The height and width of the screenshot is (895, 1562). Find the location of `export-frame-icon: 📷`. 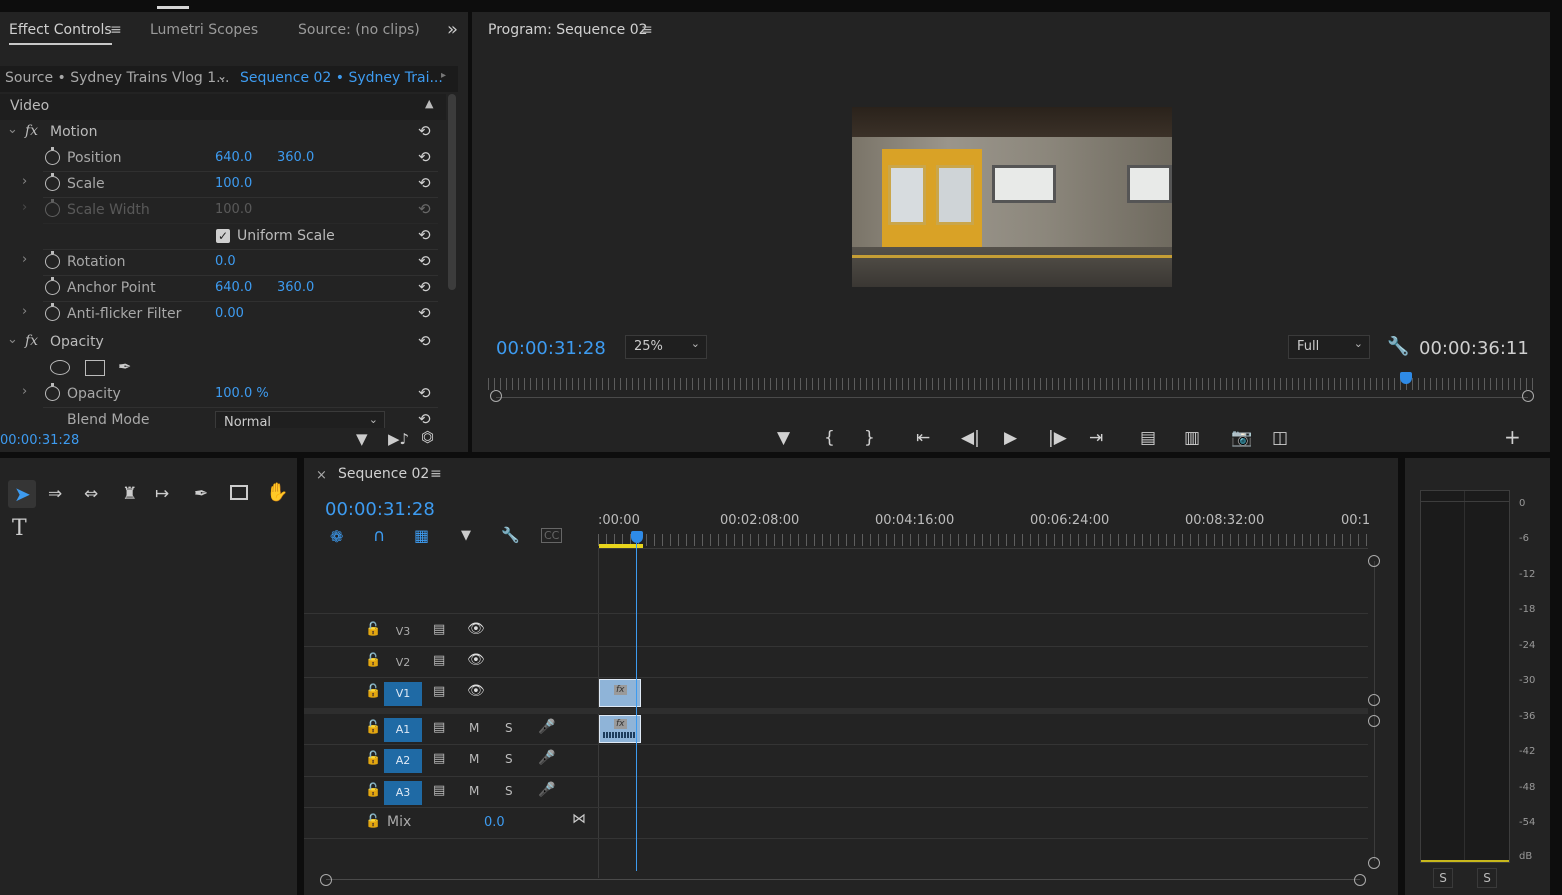

export-frame-icon: 📷 is located at coordinates (1241, 438).